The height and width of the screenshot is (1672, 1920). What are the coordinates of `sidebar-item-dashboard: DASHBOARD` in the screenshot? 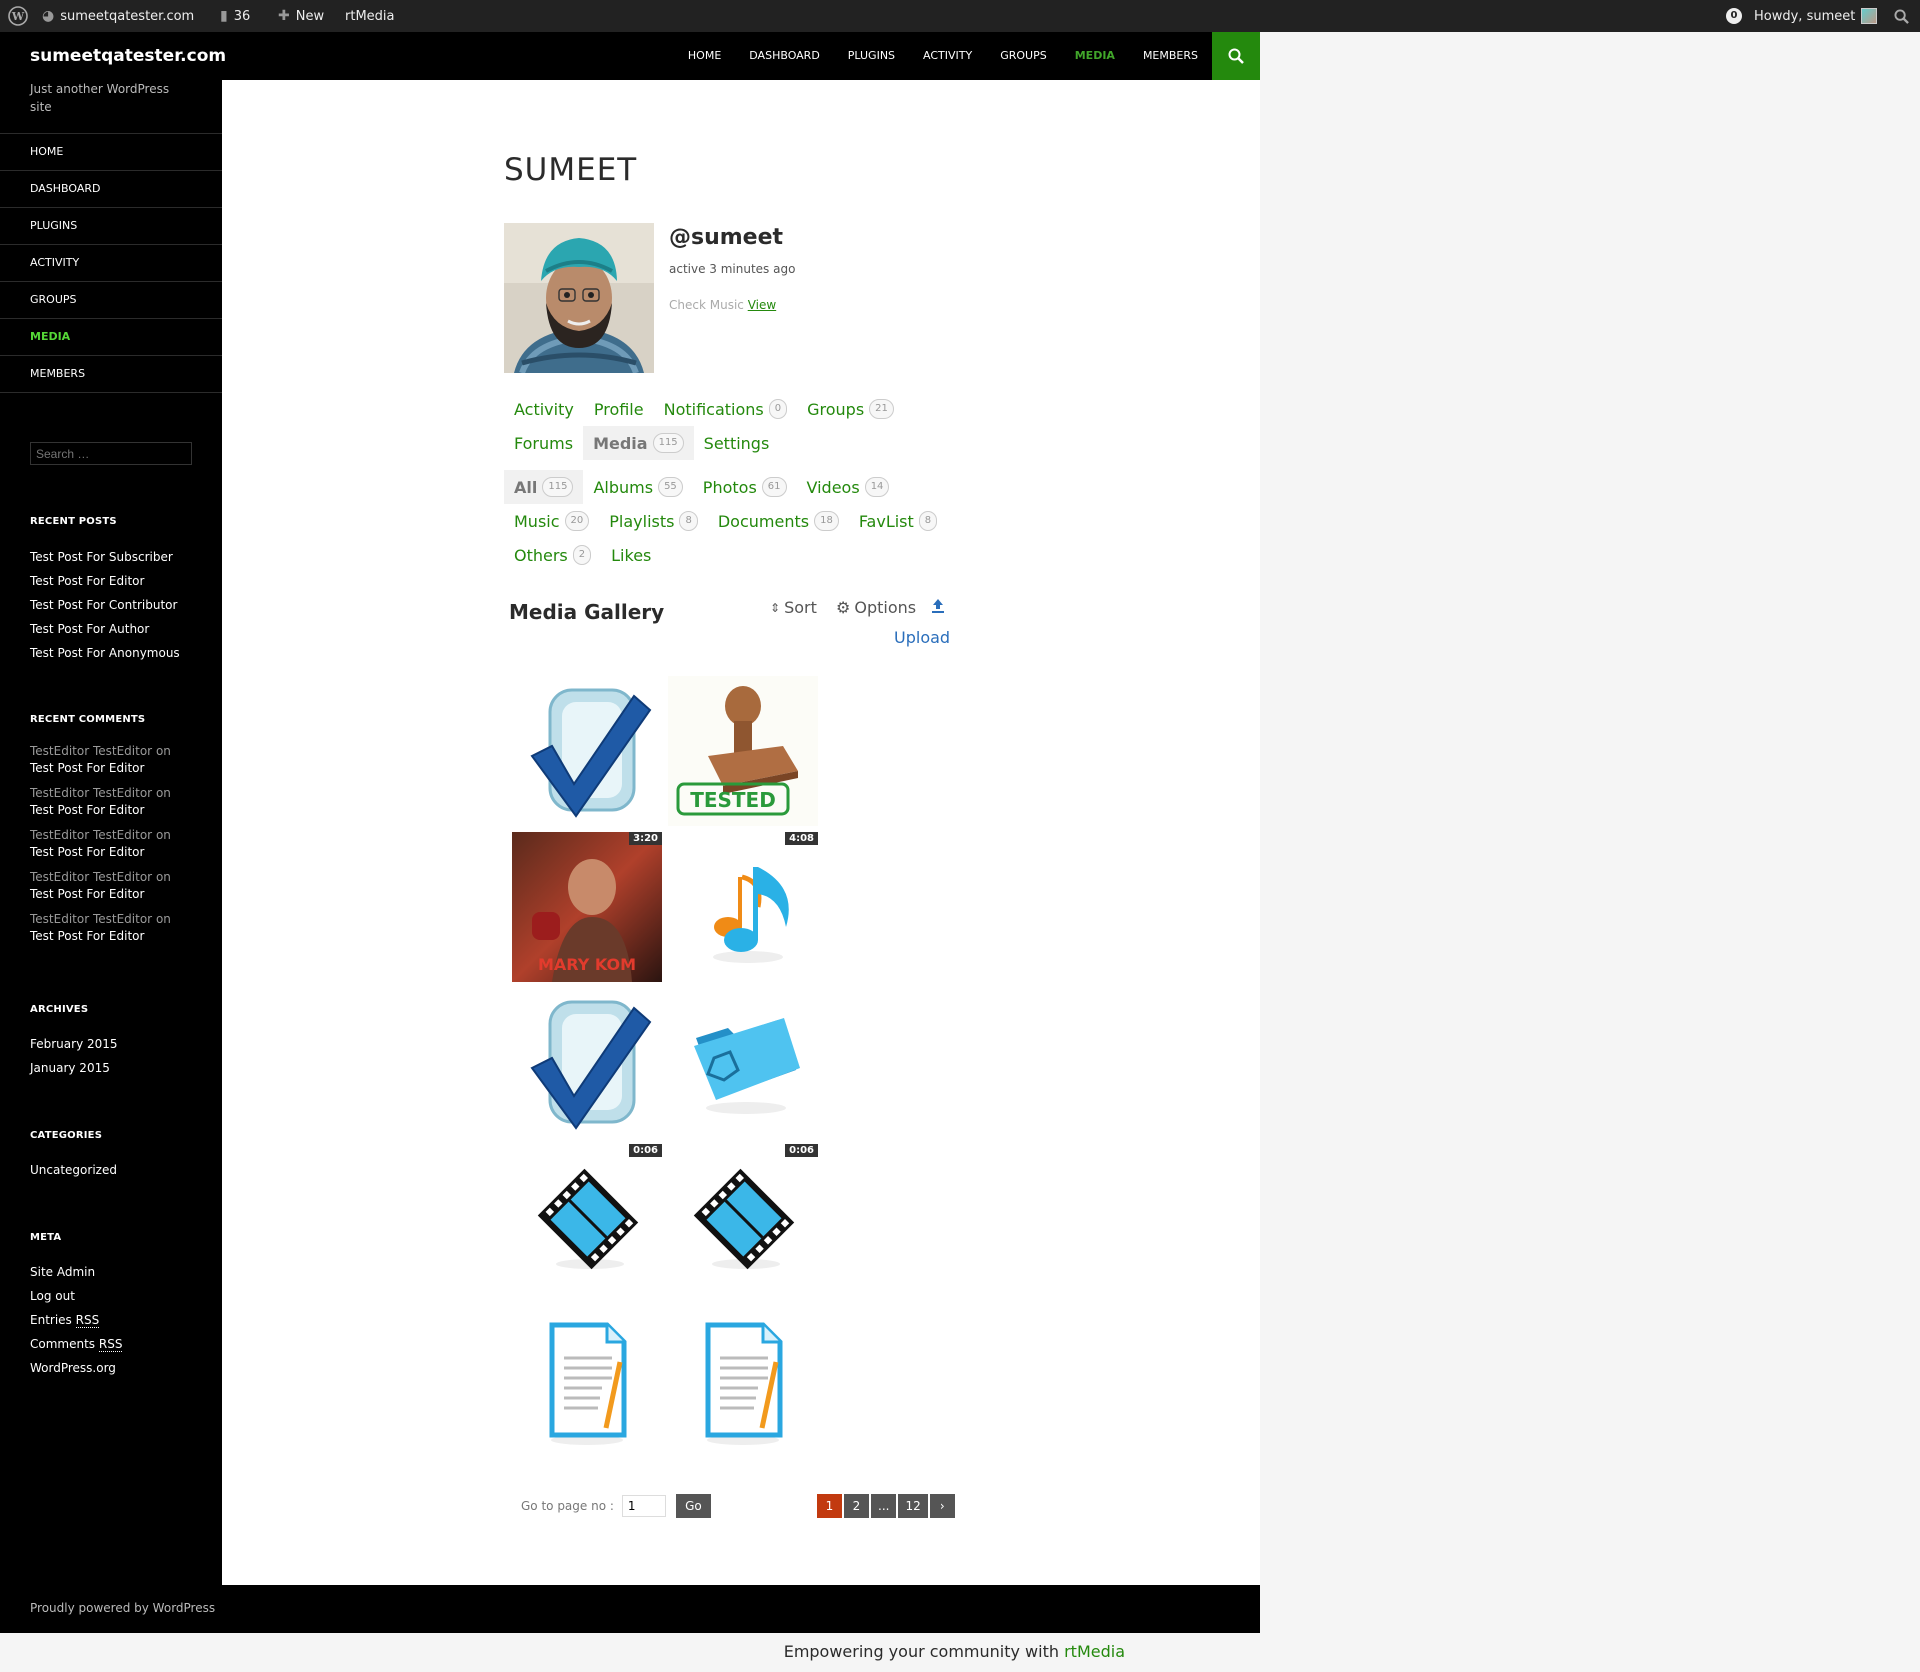 It's located at (111, 189).